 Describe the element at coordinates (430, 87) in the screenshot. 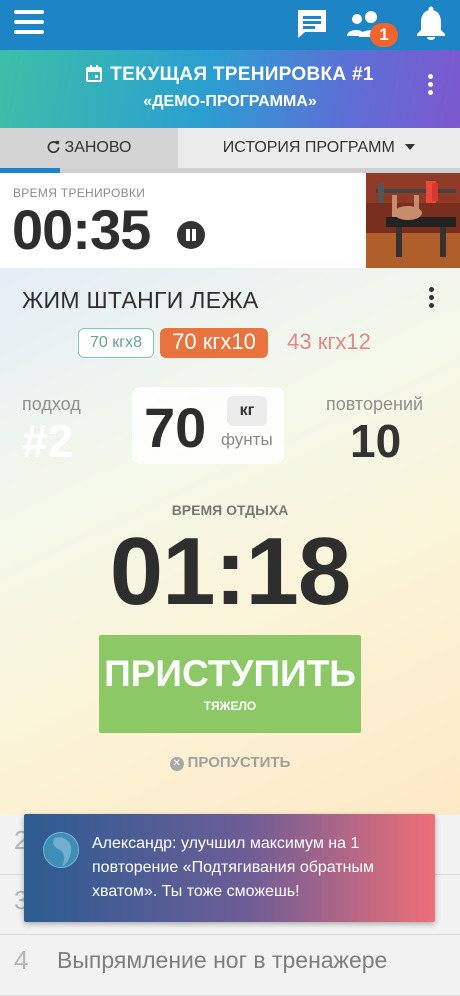

I see `workout-more-icon` at that location.